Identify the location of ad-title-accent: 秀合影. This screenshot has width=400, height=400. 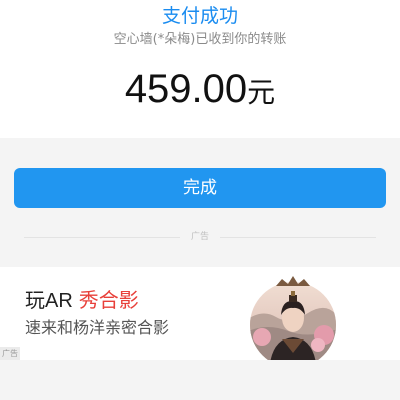
(108, 300).